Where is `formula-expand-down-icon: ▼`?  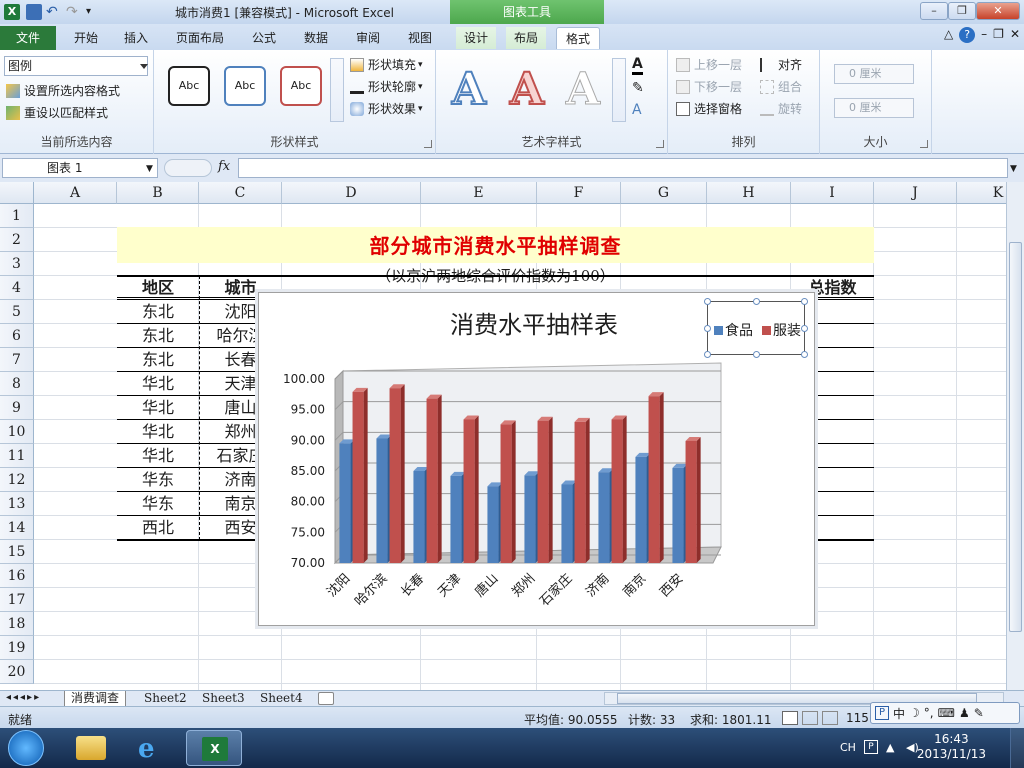 formula-expand-down-icon: ▼ is located at coordinates (1013, 169).